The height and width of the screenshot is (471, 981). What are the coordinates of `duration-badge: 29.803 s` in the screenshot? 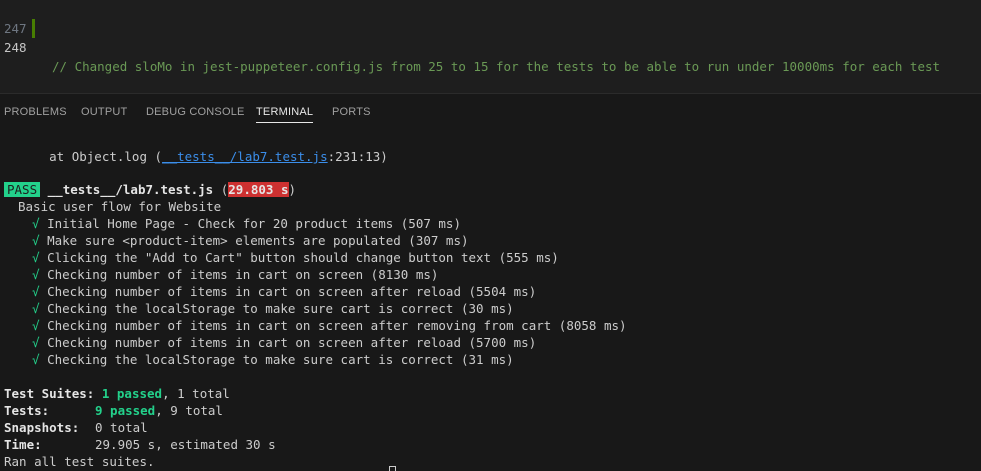 It's located at (258, 189).